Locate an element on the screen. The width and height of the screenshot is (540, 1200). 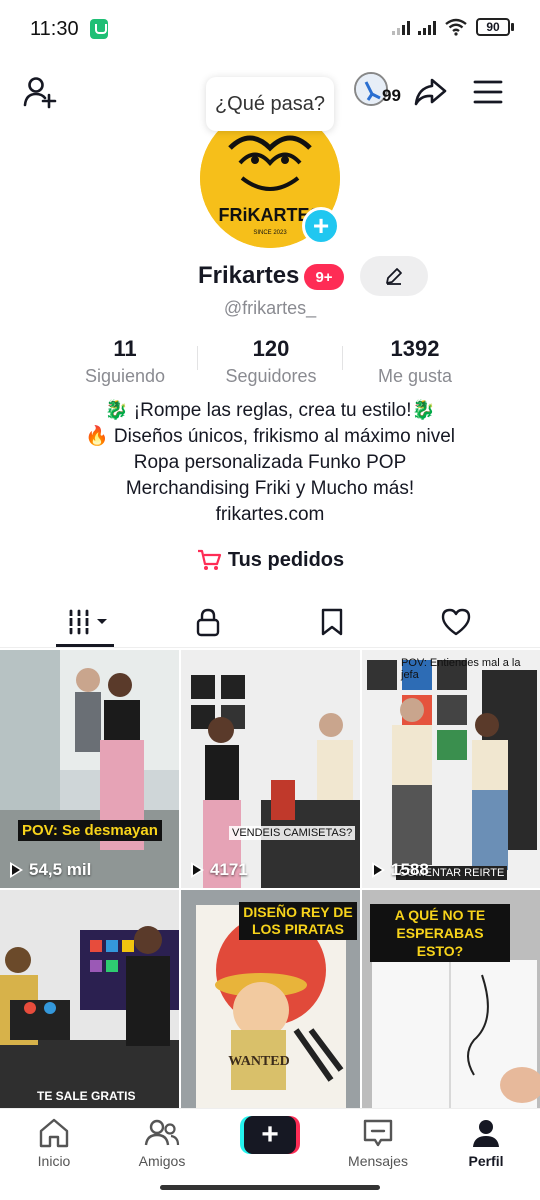
video-thumbnail: POV: Se desmayan 54,5 mil is located at coordinates (89, 769).